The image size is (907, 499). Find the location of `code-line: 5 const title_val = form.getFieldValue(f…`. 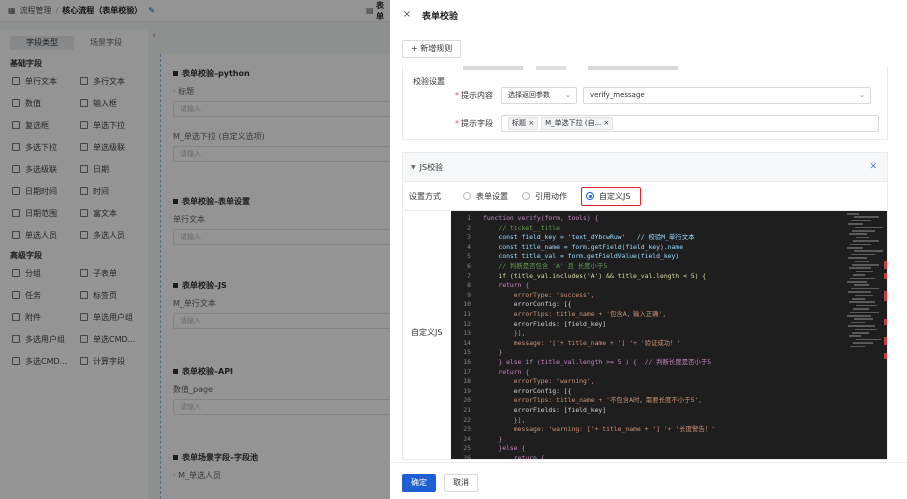

code-line: 5 const title_val = form.getFieldValue(f… is located at coordinates (669, 257).